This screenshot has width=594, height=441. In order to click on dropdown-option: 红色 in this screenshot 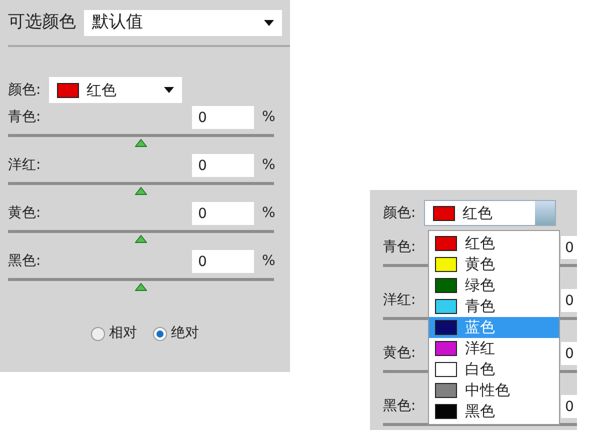, I will do `click(494, 243)`.